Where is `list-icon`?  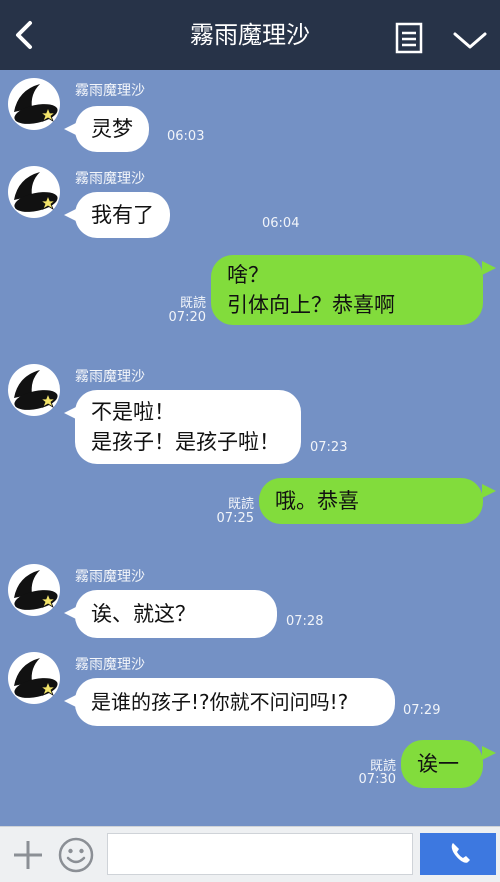
list-icon is located at coordinates (409, 38).